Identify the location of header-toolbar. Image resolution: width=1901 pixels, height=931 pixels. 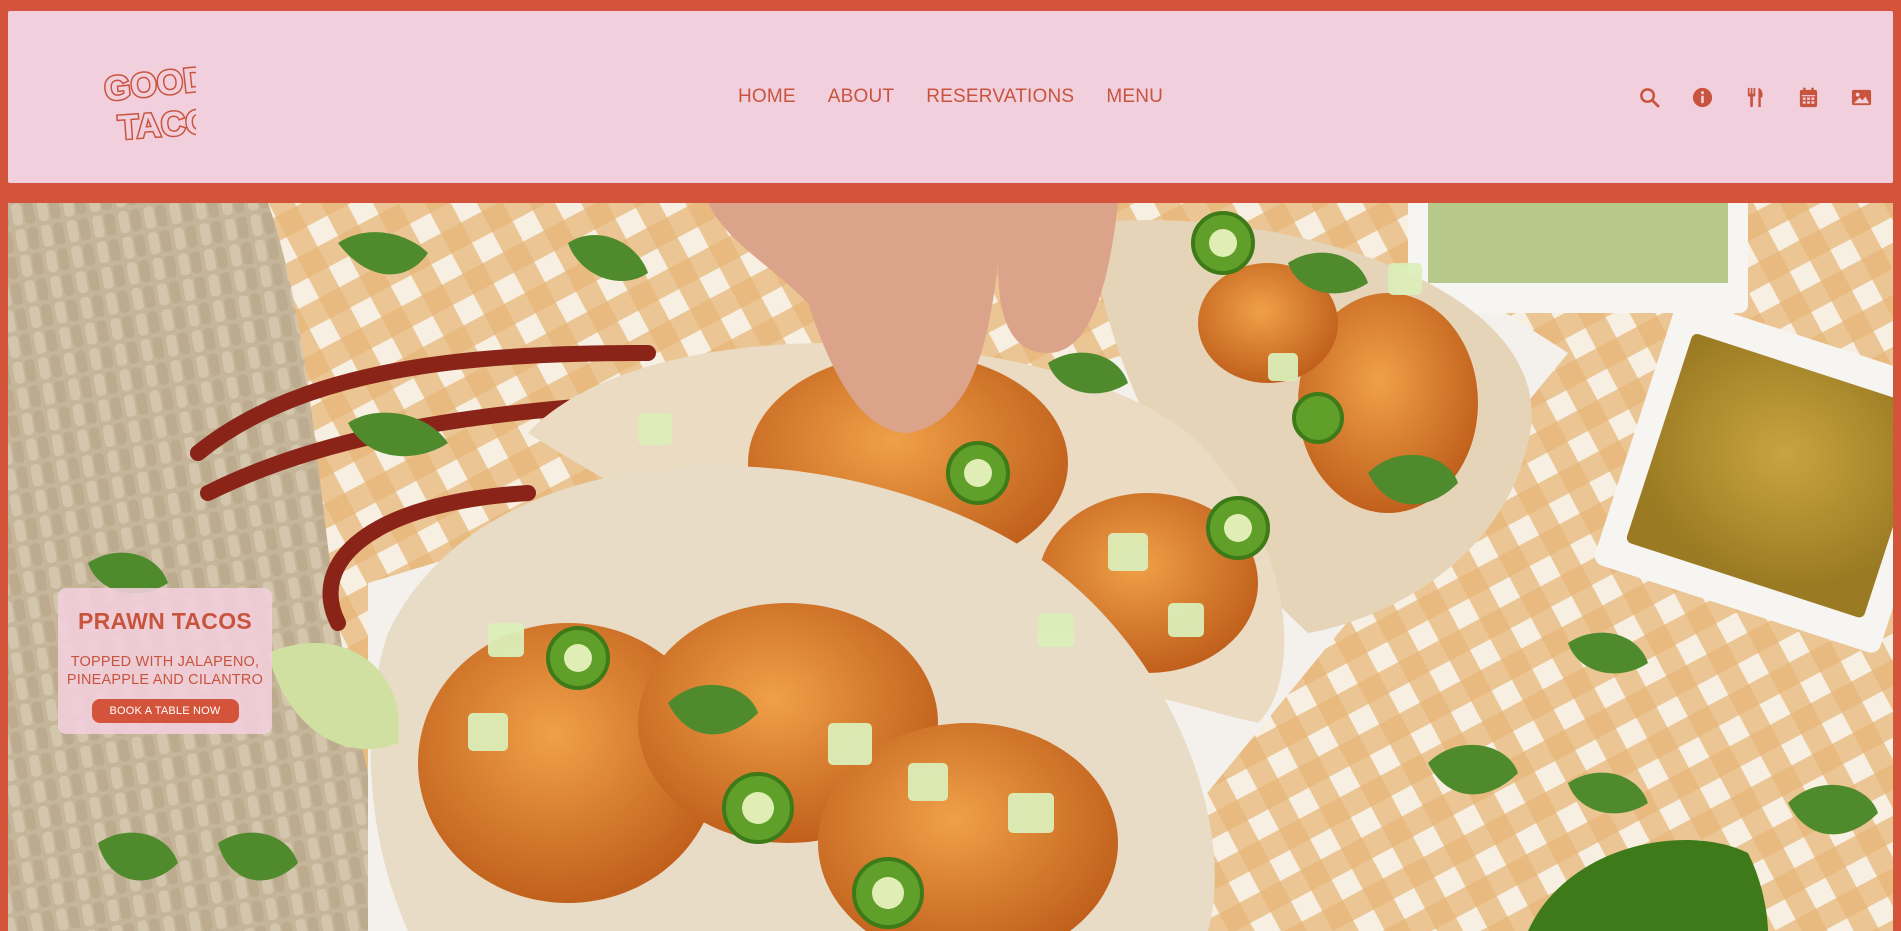
(1755, 97).